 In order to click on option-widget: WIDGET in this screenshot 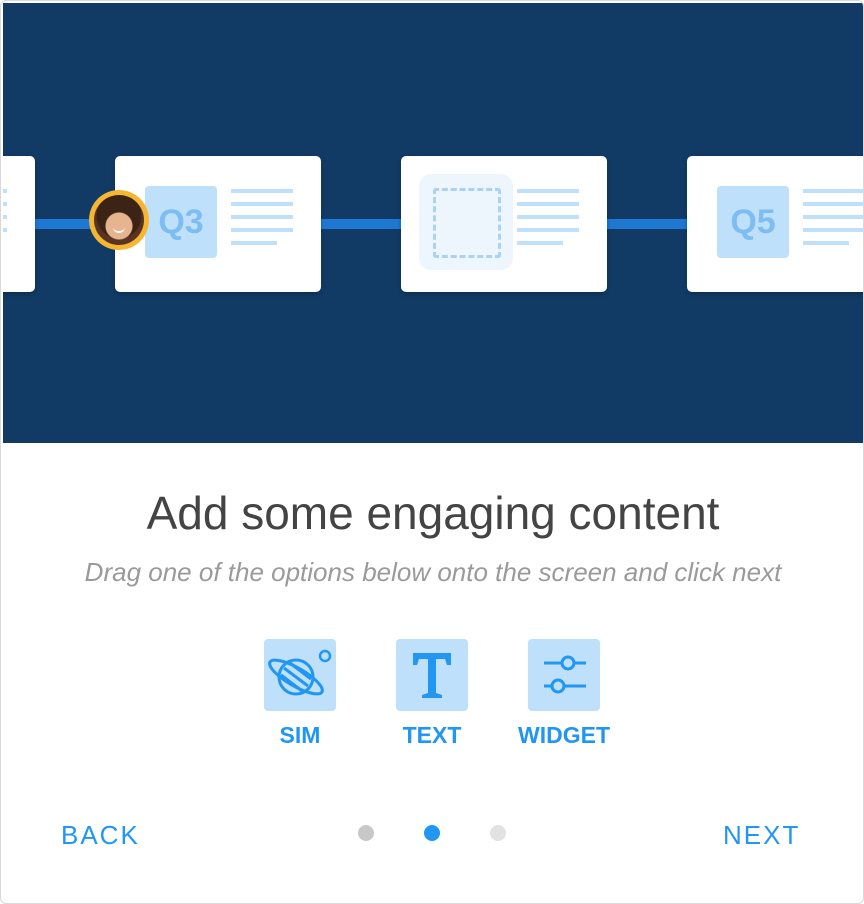, I will do `click(564, 693)`.